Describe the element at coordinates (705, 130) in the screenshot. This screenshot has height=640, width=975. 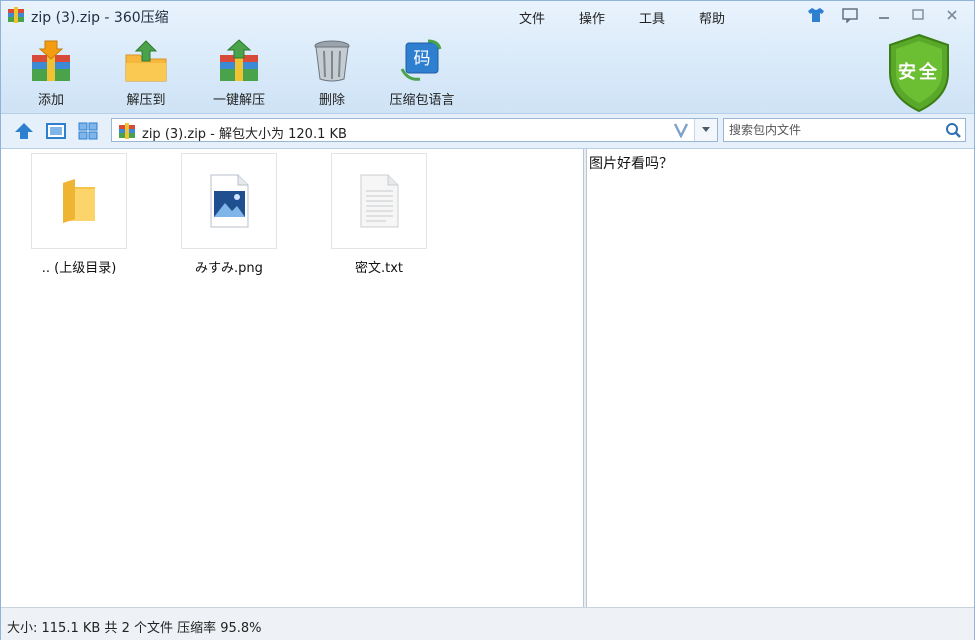
I see `address-dropdown-chevron-icon` at that location.